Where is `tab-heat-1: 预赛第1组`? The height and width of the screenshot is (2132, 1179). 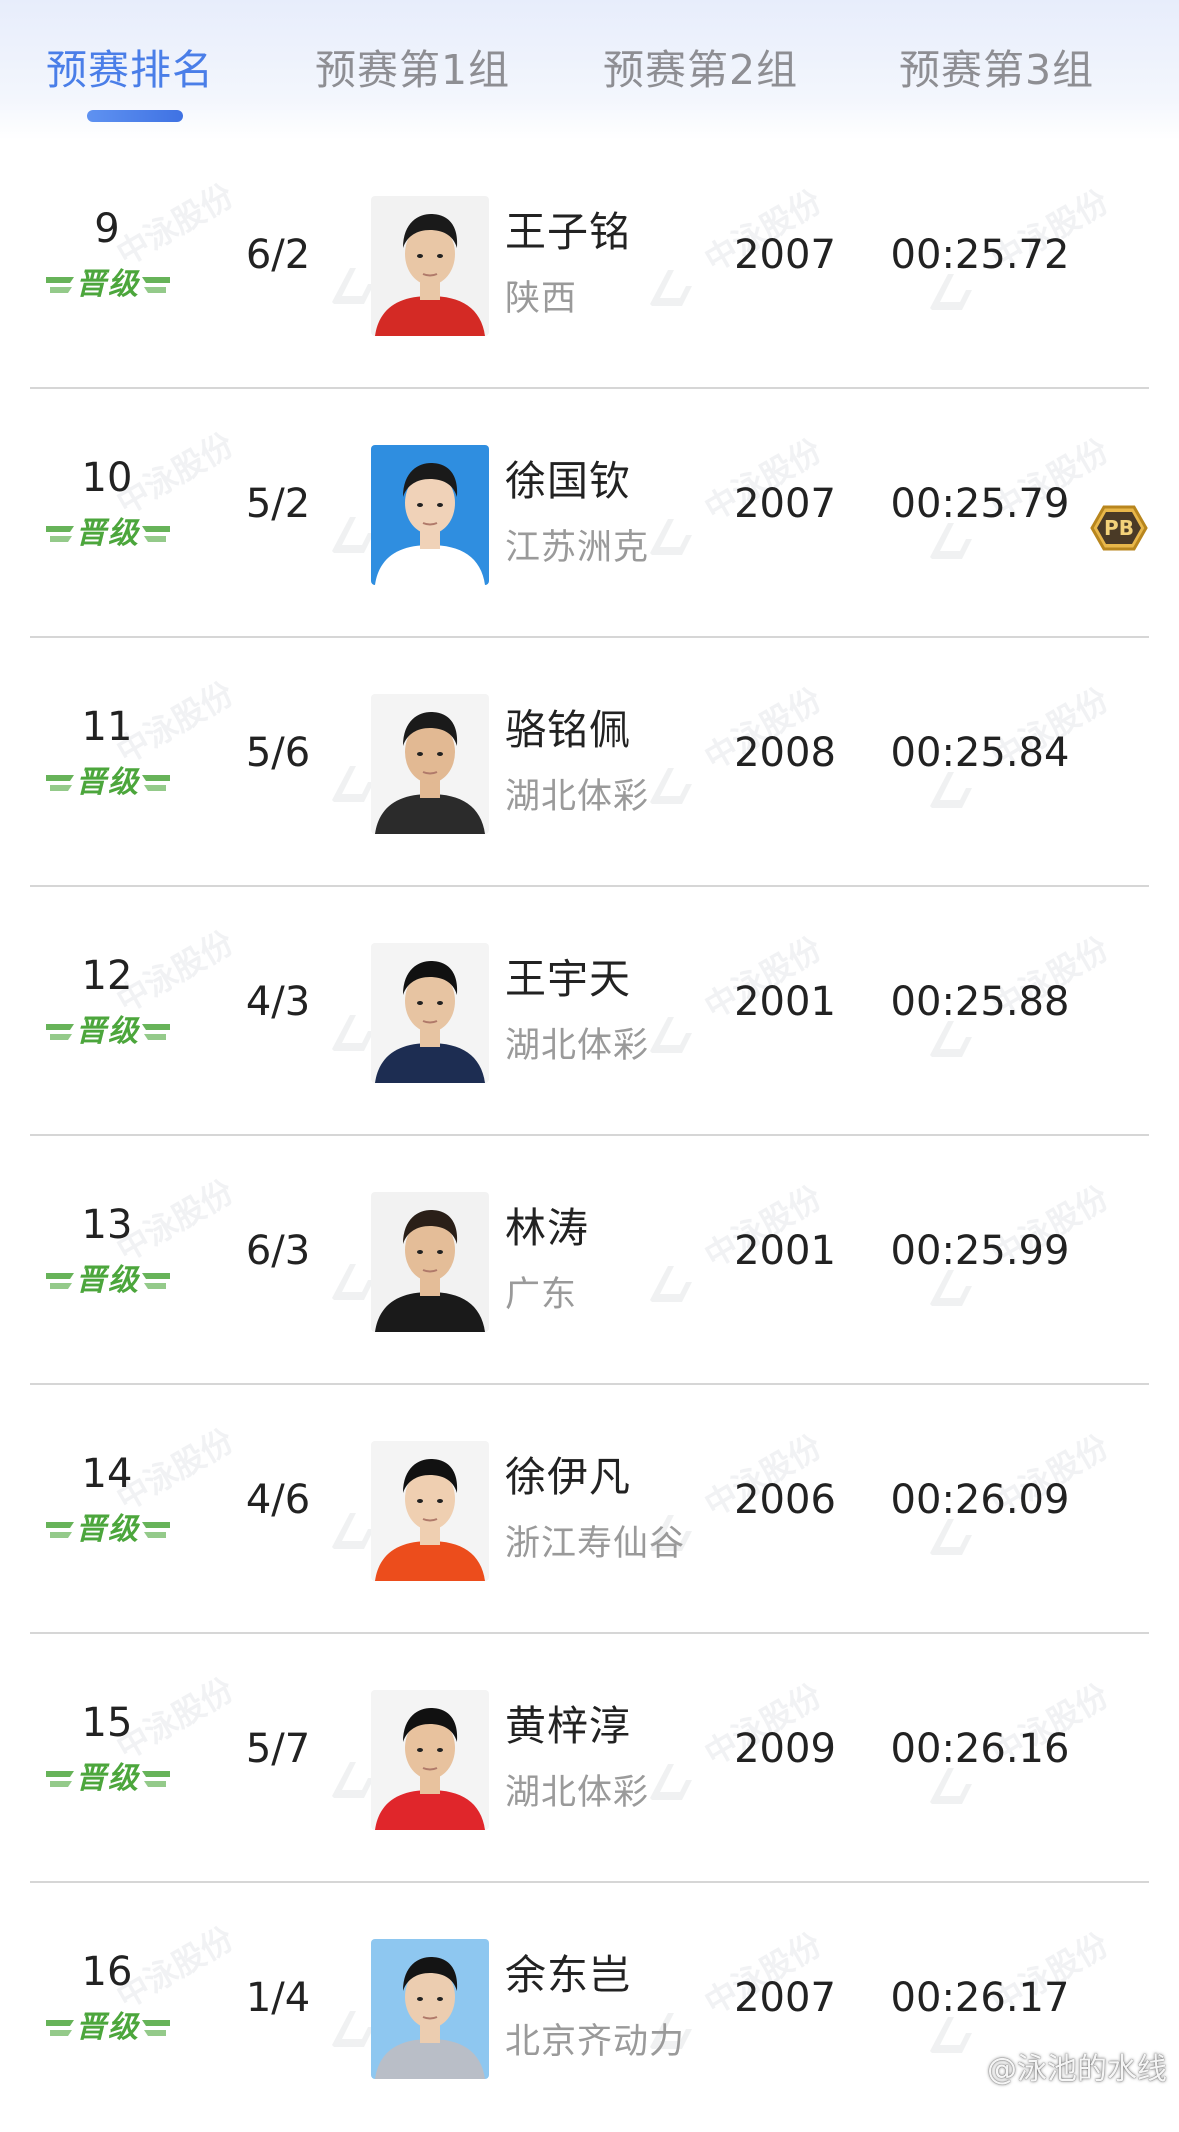
tab-heat-1: 预赛第1组 is located at coordinates (412, 66).